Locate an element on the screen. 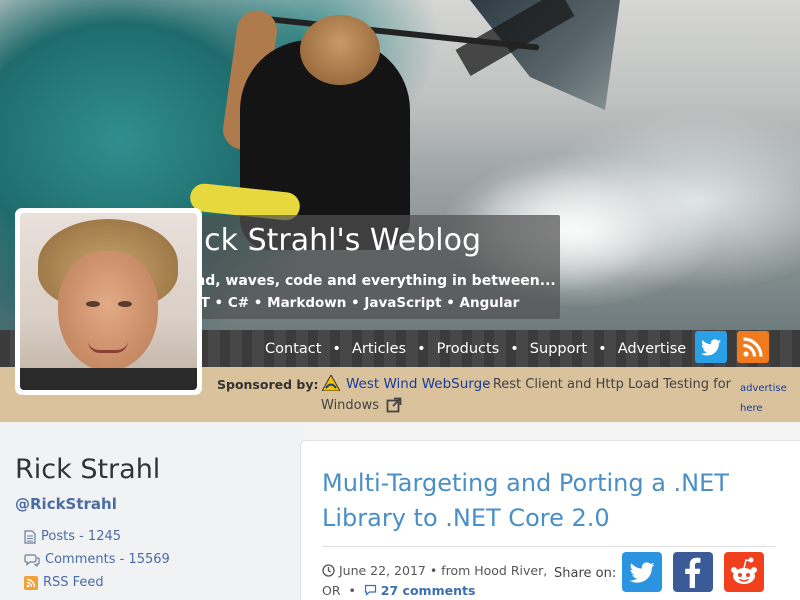 The height and width of the screenshot is (600, 800). posts-stat: Posts - 1245 is located at coordinates (72, 536).